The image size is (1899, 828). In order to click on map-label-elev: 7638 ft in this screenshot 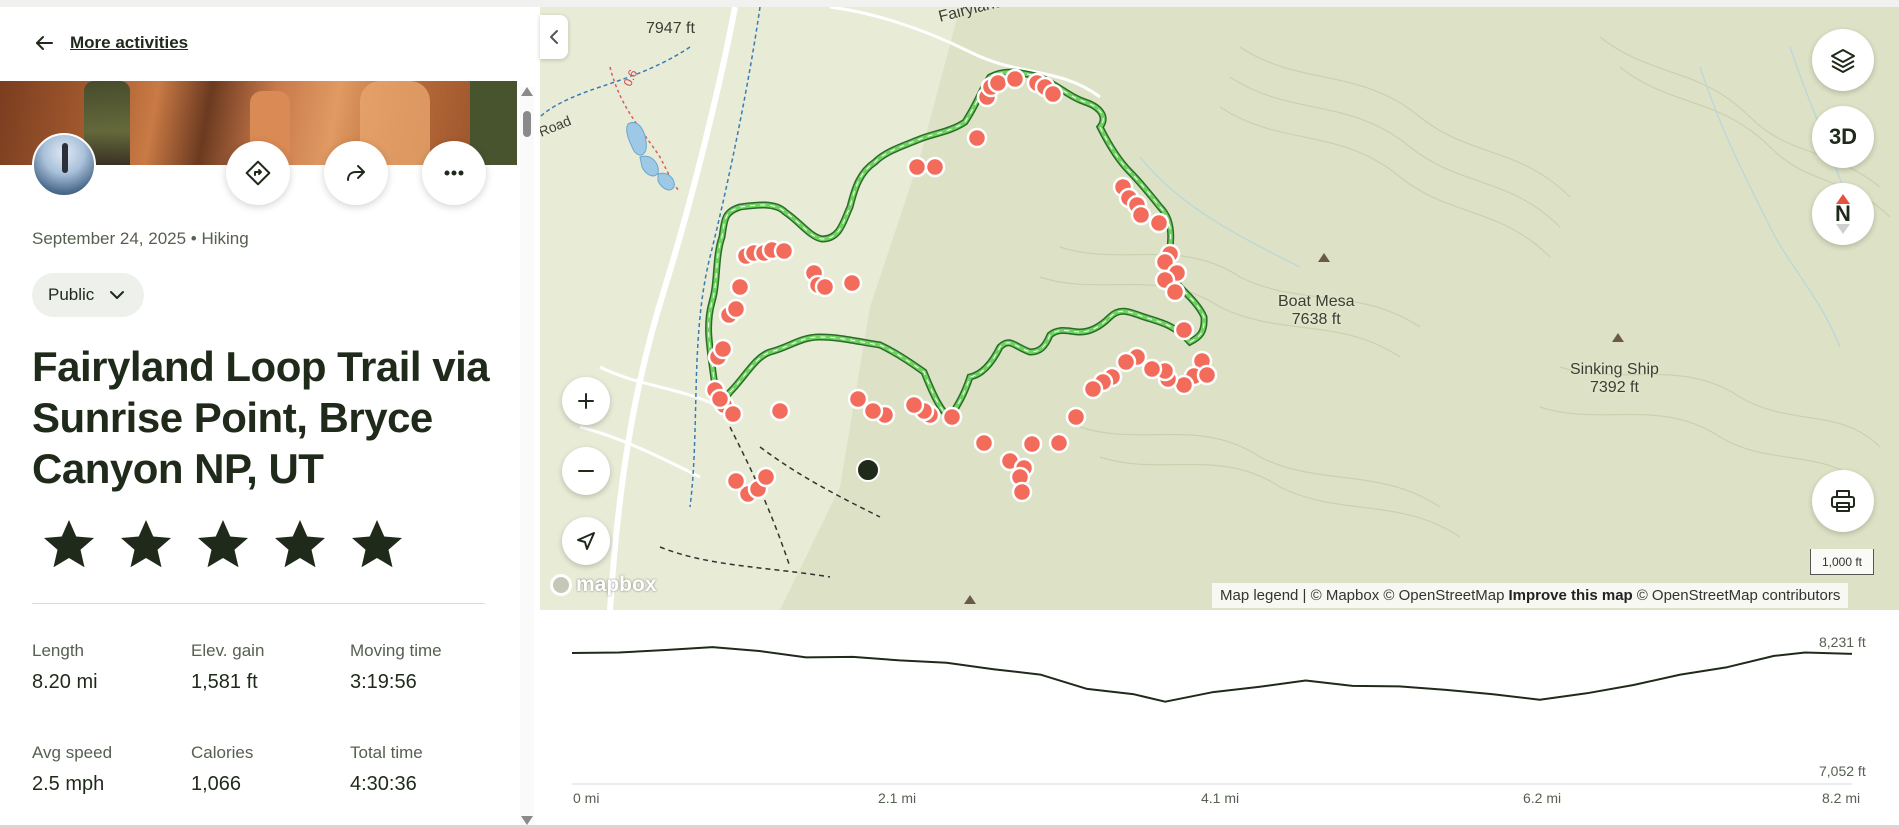, I will do `click(1316, 319)`.